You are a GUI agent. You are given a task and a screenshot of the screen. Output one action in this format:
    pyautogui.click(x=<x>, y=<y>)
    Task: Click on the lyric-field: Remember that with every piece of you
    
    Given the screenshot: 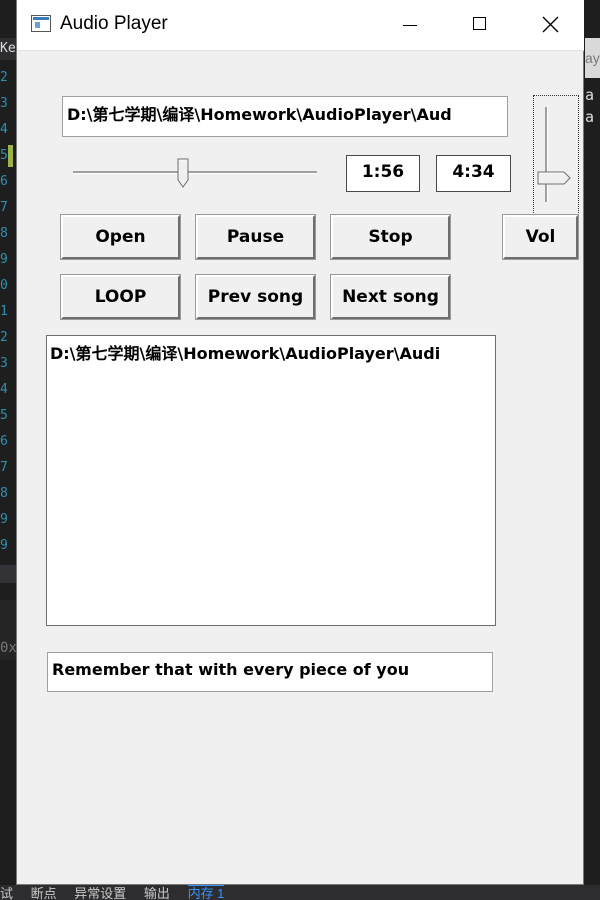 What is the action you would take?
    pyautogui.click(x=270, y=672)
    